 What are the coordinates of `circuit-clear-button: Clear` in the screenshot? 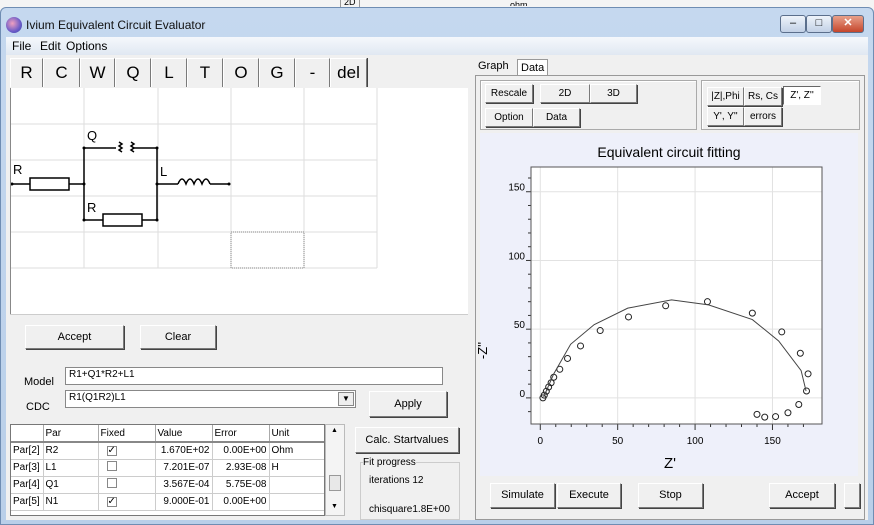 It's located at (178, 337).